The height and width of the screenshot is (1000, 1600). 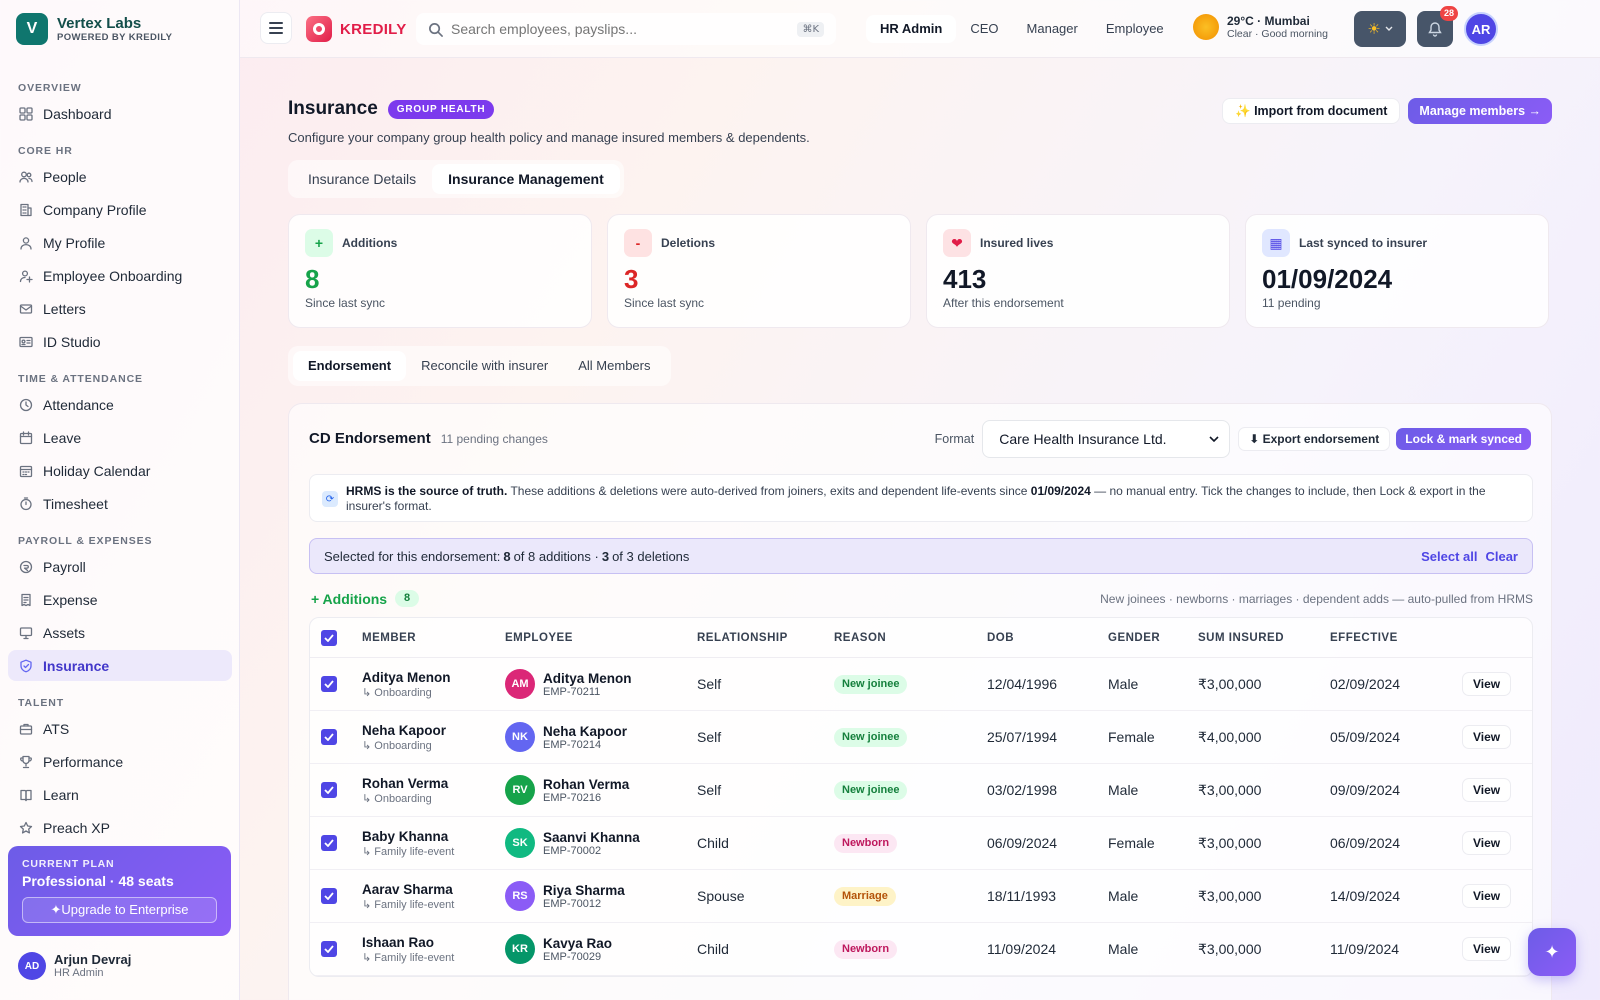 I want to click on selected-additions-text: of 8 additions ·, so click(x=556, y=556).